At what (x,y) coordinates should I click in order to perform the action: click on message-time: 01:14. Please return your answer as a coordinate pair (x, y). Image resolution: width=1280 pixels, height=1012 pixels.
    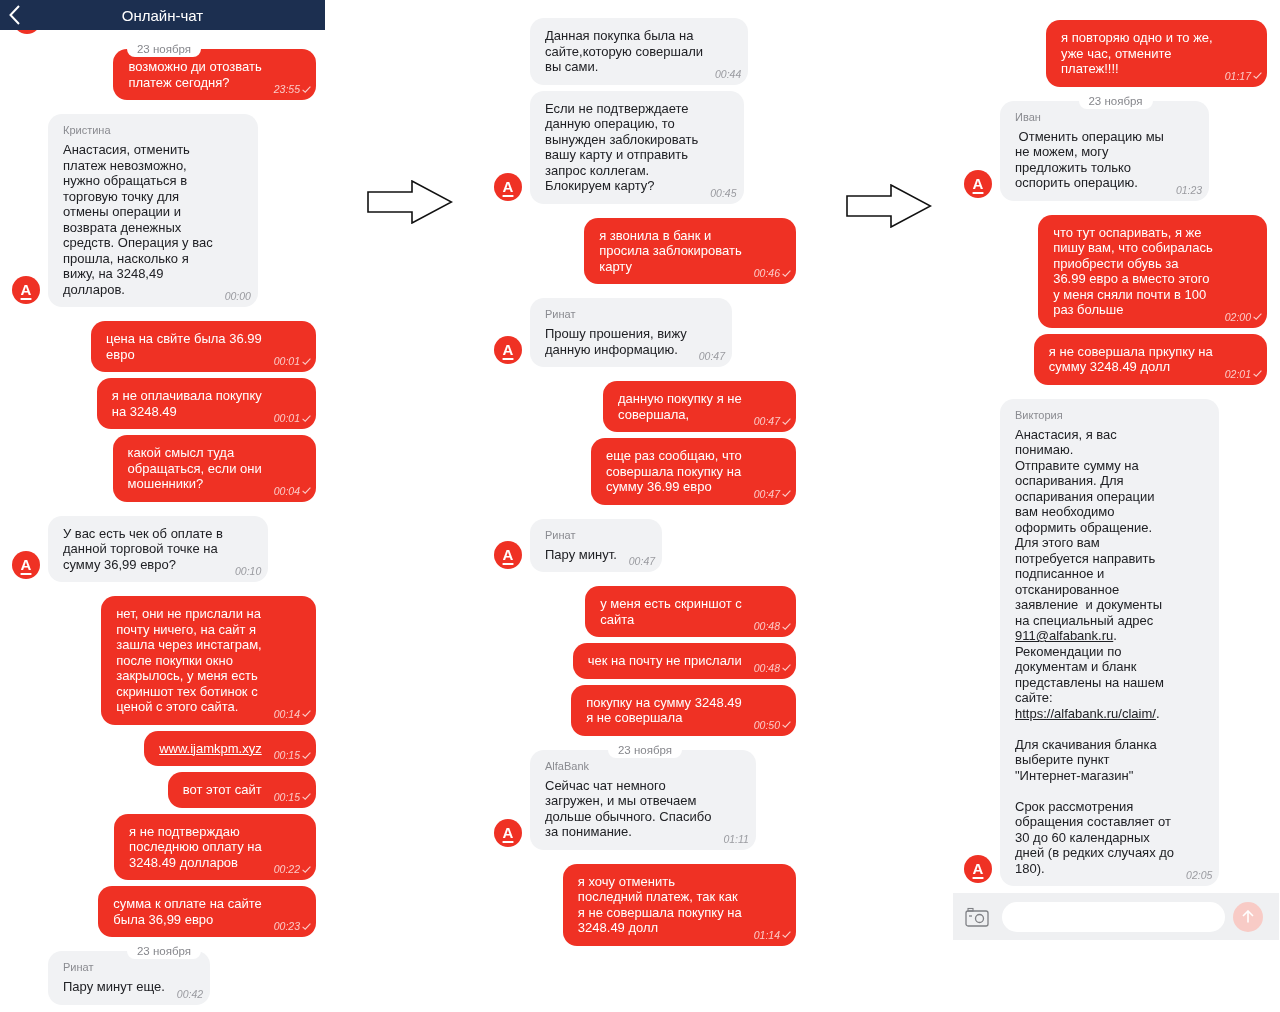
    Looking at the image, I should click on (766, 934).